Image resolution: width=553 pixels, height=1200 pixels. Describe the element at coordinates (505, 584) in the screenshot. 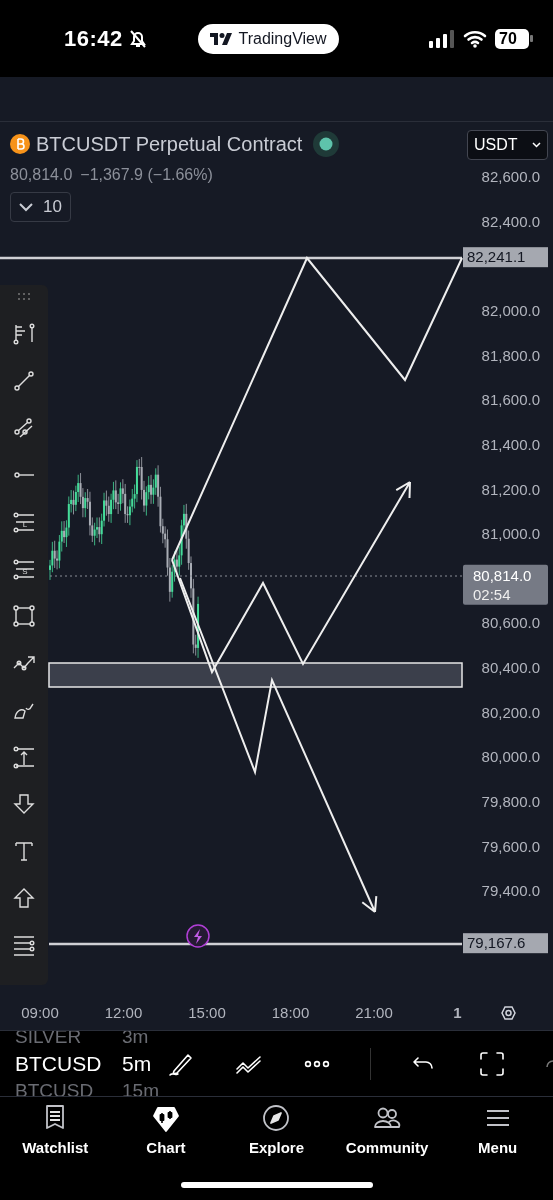

I see `last-price-label: 80,814.0 02:54` at that location.